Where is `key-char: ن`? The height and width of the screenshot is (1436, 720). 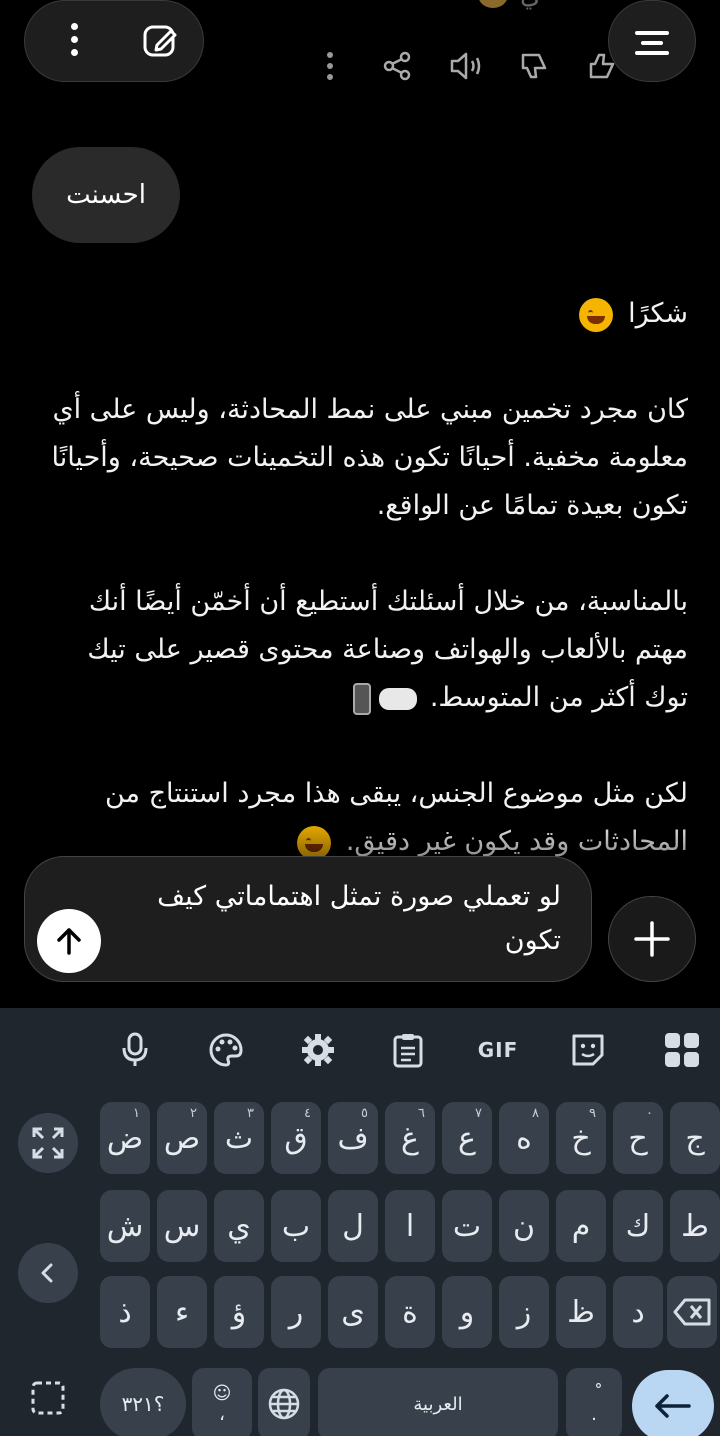
key-char: ن is located at coordinates (524, 1226).